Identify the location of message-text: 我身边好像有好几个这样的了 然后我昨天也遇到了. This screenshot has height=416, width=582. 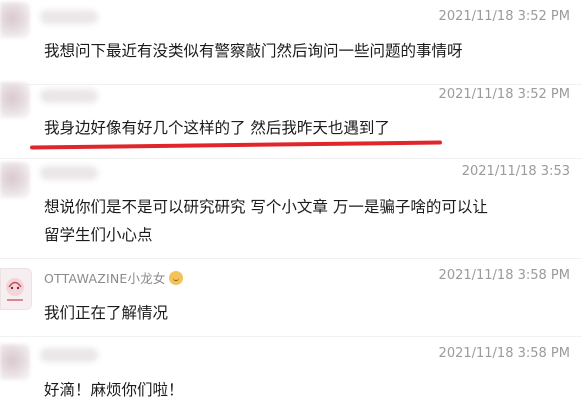
(217, 128).